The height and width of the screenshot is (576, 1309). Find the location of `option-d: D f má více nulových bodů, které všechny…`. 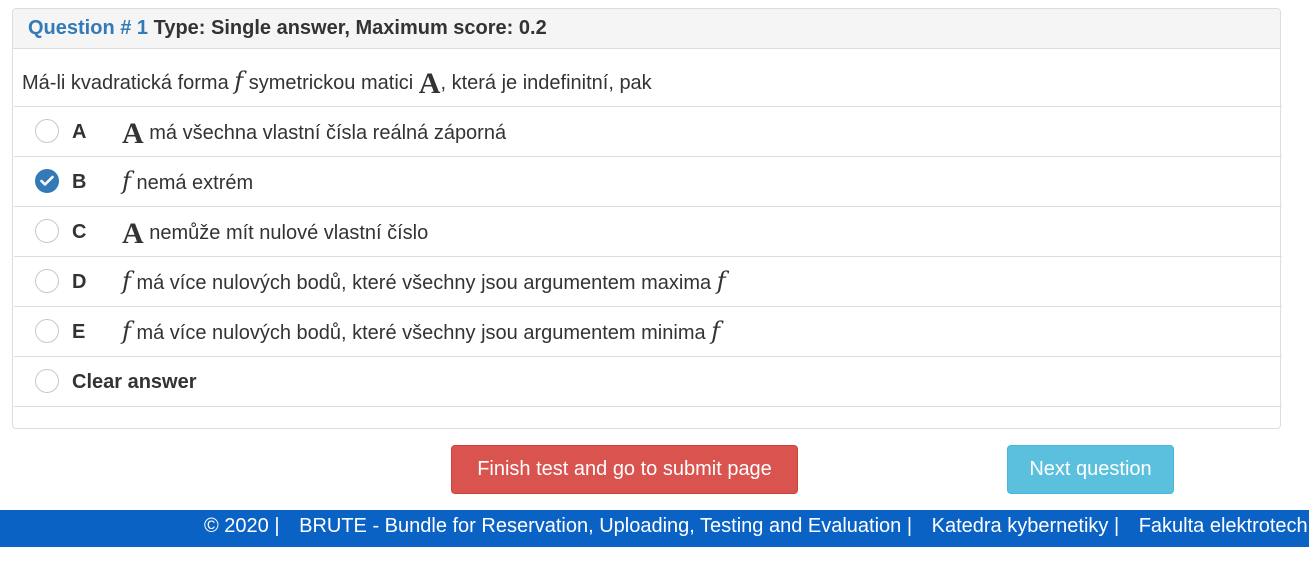

option-d: D f má více nulových bodů, které všechny… is located at coordinates (648, 282).